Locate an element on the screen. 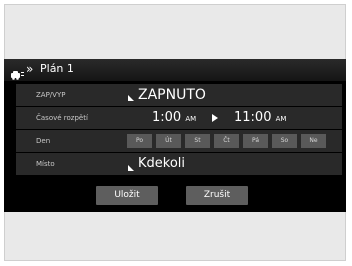 This screenshot has width=352, height=266. row-days: Den Po Út St Čt Pá So Ne is located at coordinates (179, 141).